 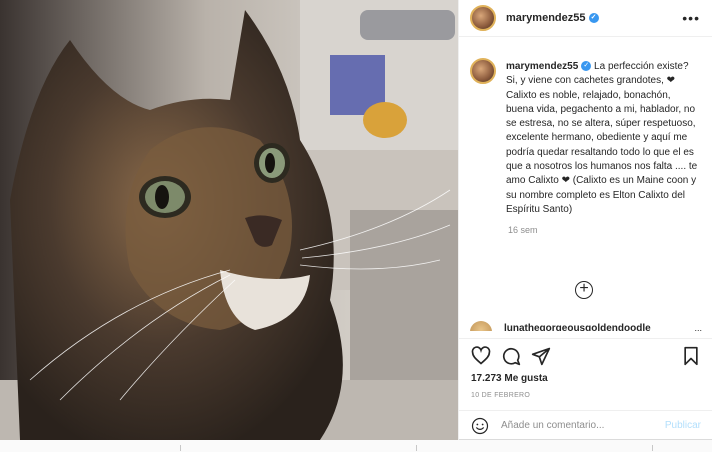 What do you see at coordinates (552, 18) in the screenshot?
I see `post-author-username: marymendez55 ✓` at bounding box center [552, 18].